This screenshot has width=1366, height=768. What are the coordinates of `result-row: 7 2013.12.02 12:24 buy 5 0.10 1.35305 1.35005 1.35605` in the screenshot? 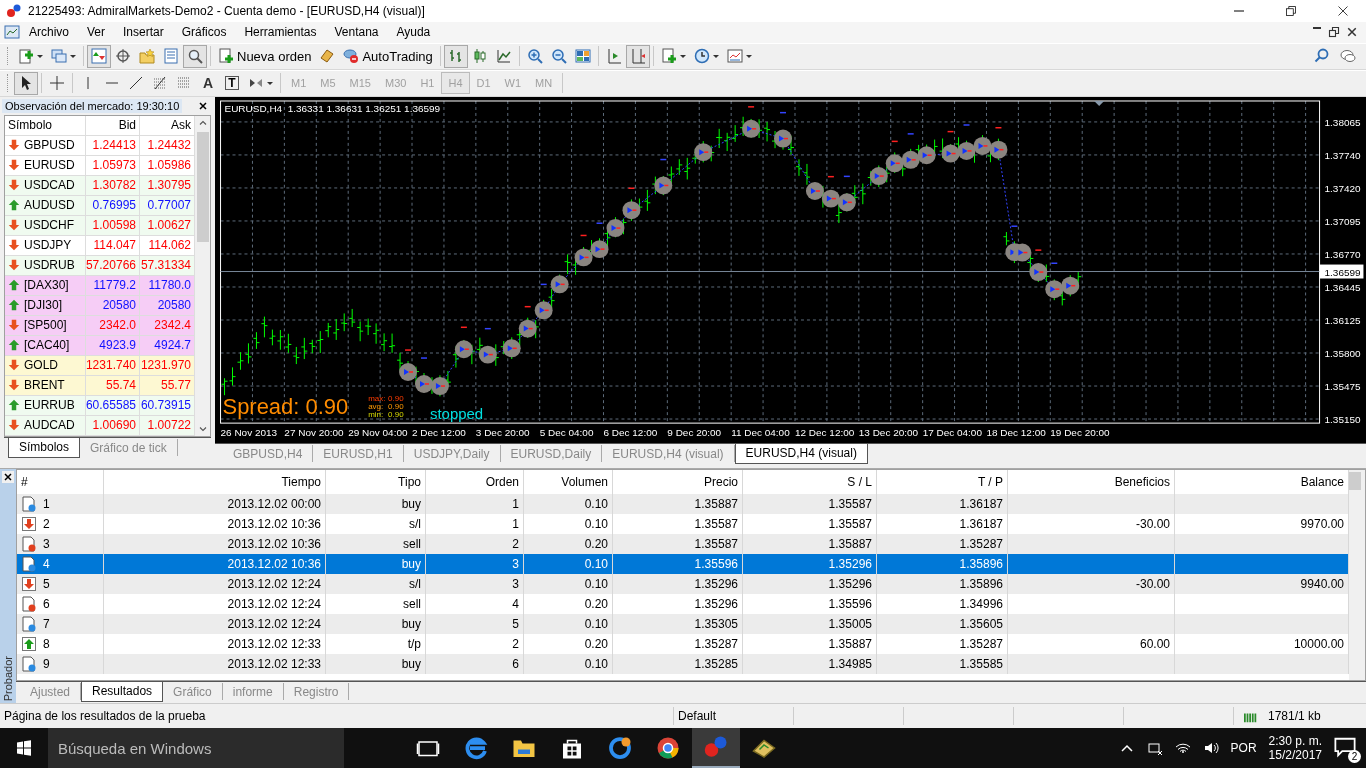 It's located at (683, 623).